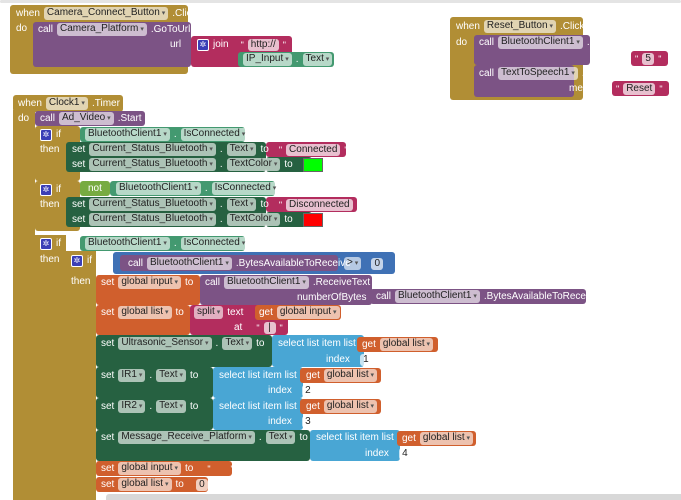  Describe the element at coordinates (307, 390) in the screenshot. I see `number-literal: 2` at that location.